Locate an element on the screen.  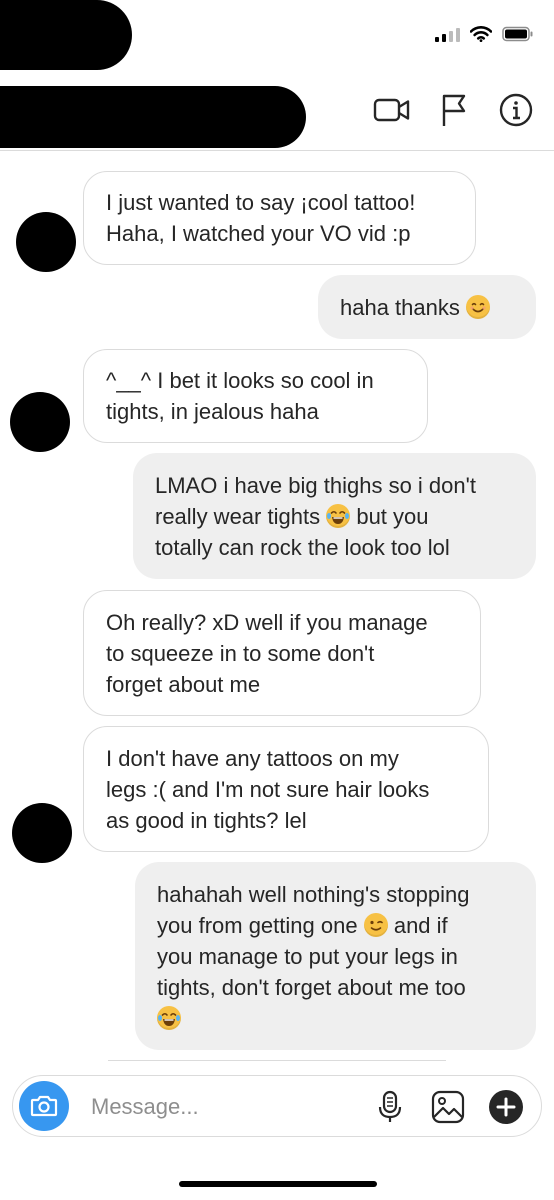
microphone-icon is located at coordinates (390, 1106).